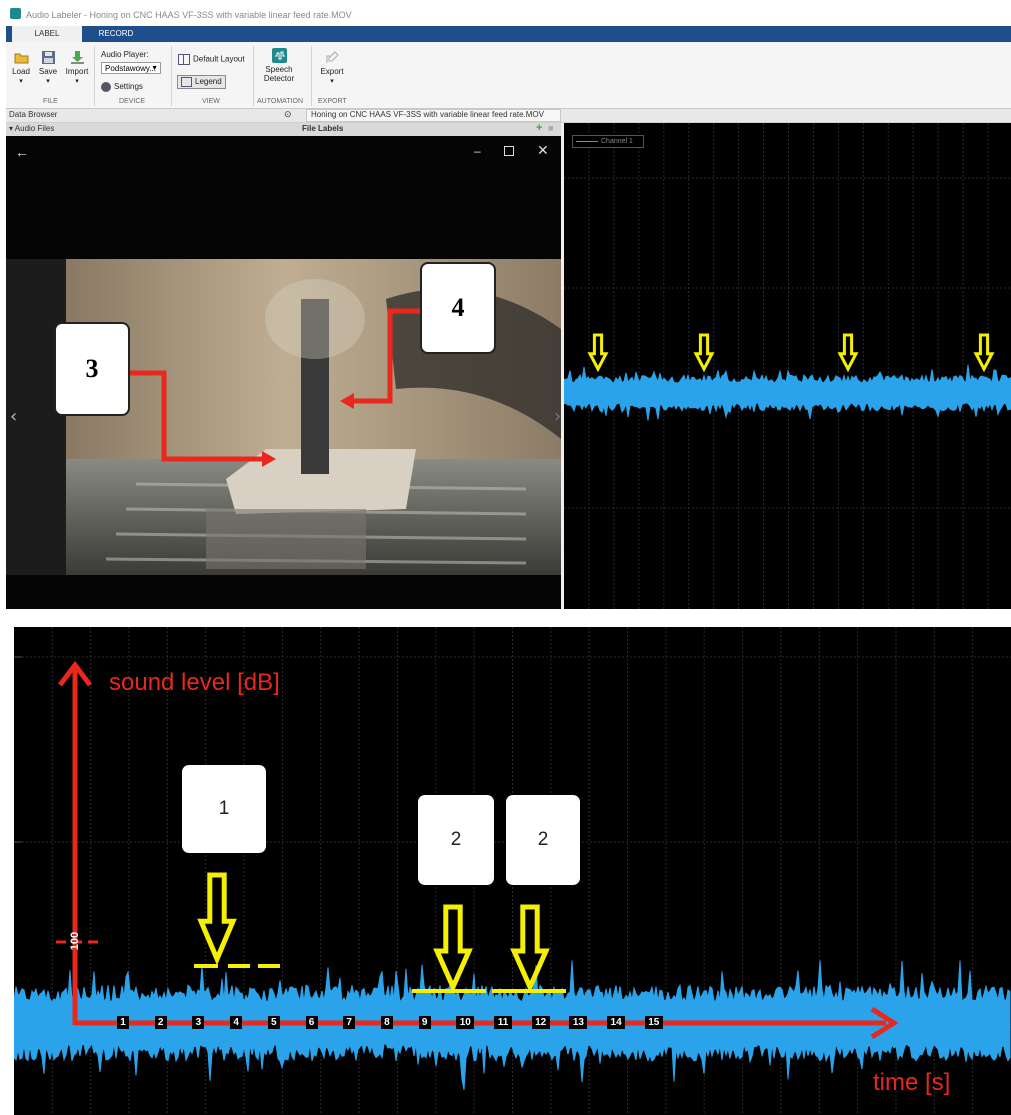  I want to click on export-icon, so click(332, 57).